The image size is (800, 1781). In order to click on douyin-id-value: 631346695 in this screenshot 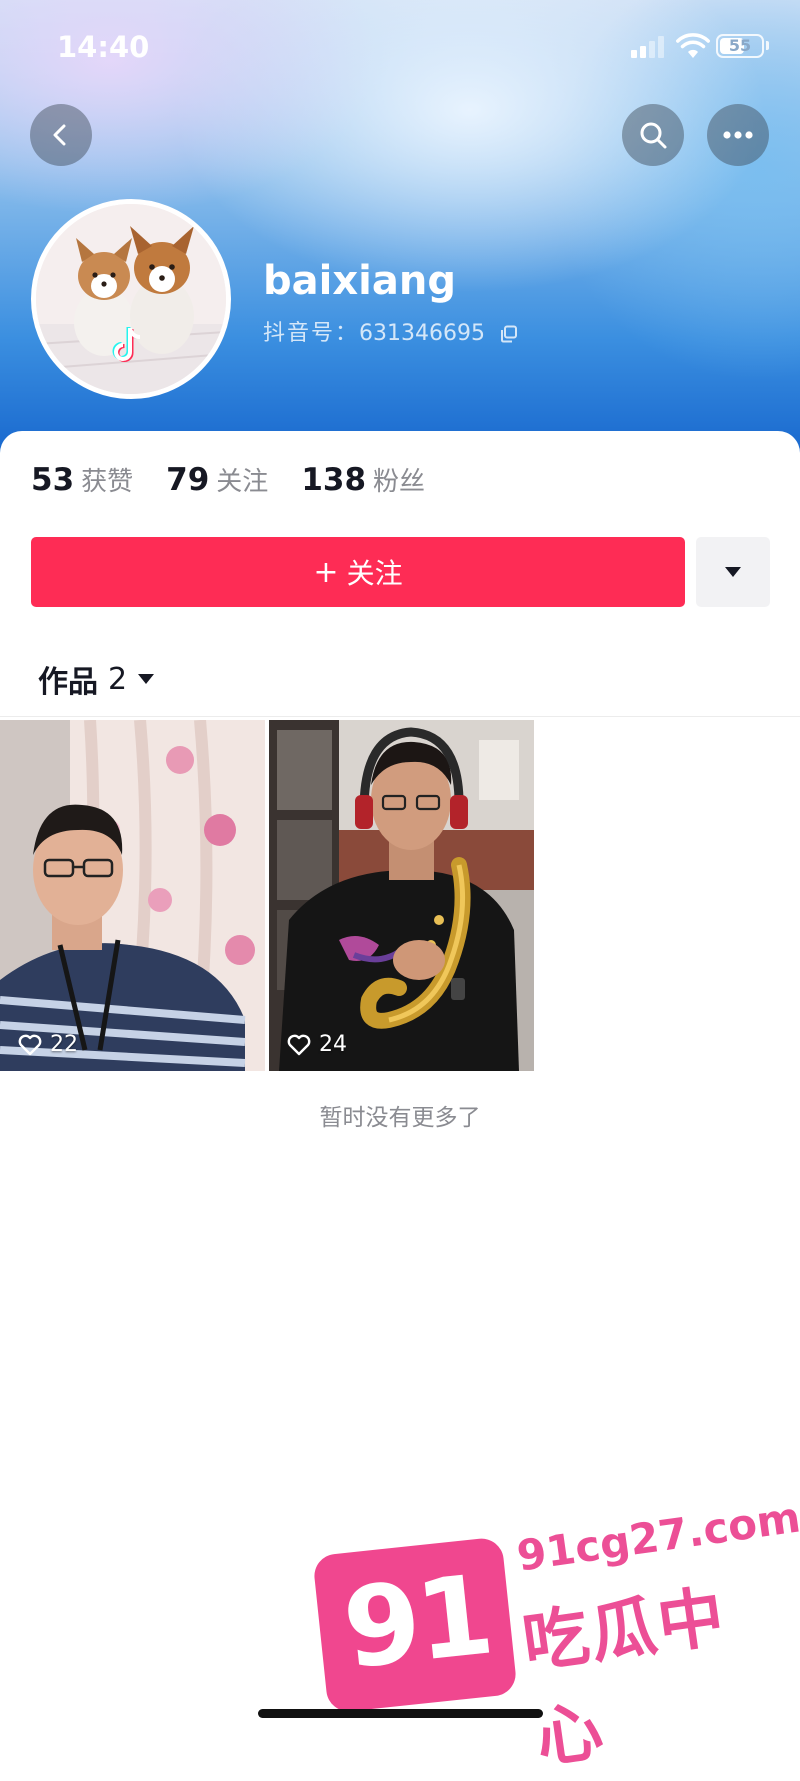, I will do `click(422, 333)`.